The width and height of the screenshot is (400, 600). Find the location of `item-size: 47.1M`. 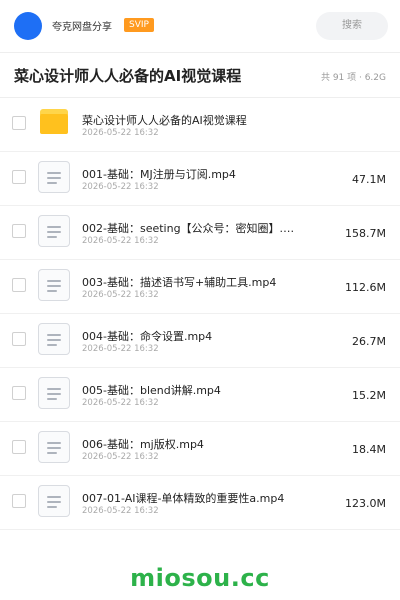

item-size: 47.1M is located at coordinates (369, 179).